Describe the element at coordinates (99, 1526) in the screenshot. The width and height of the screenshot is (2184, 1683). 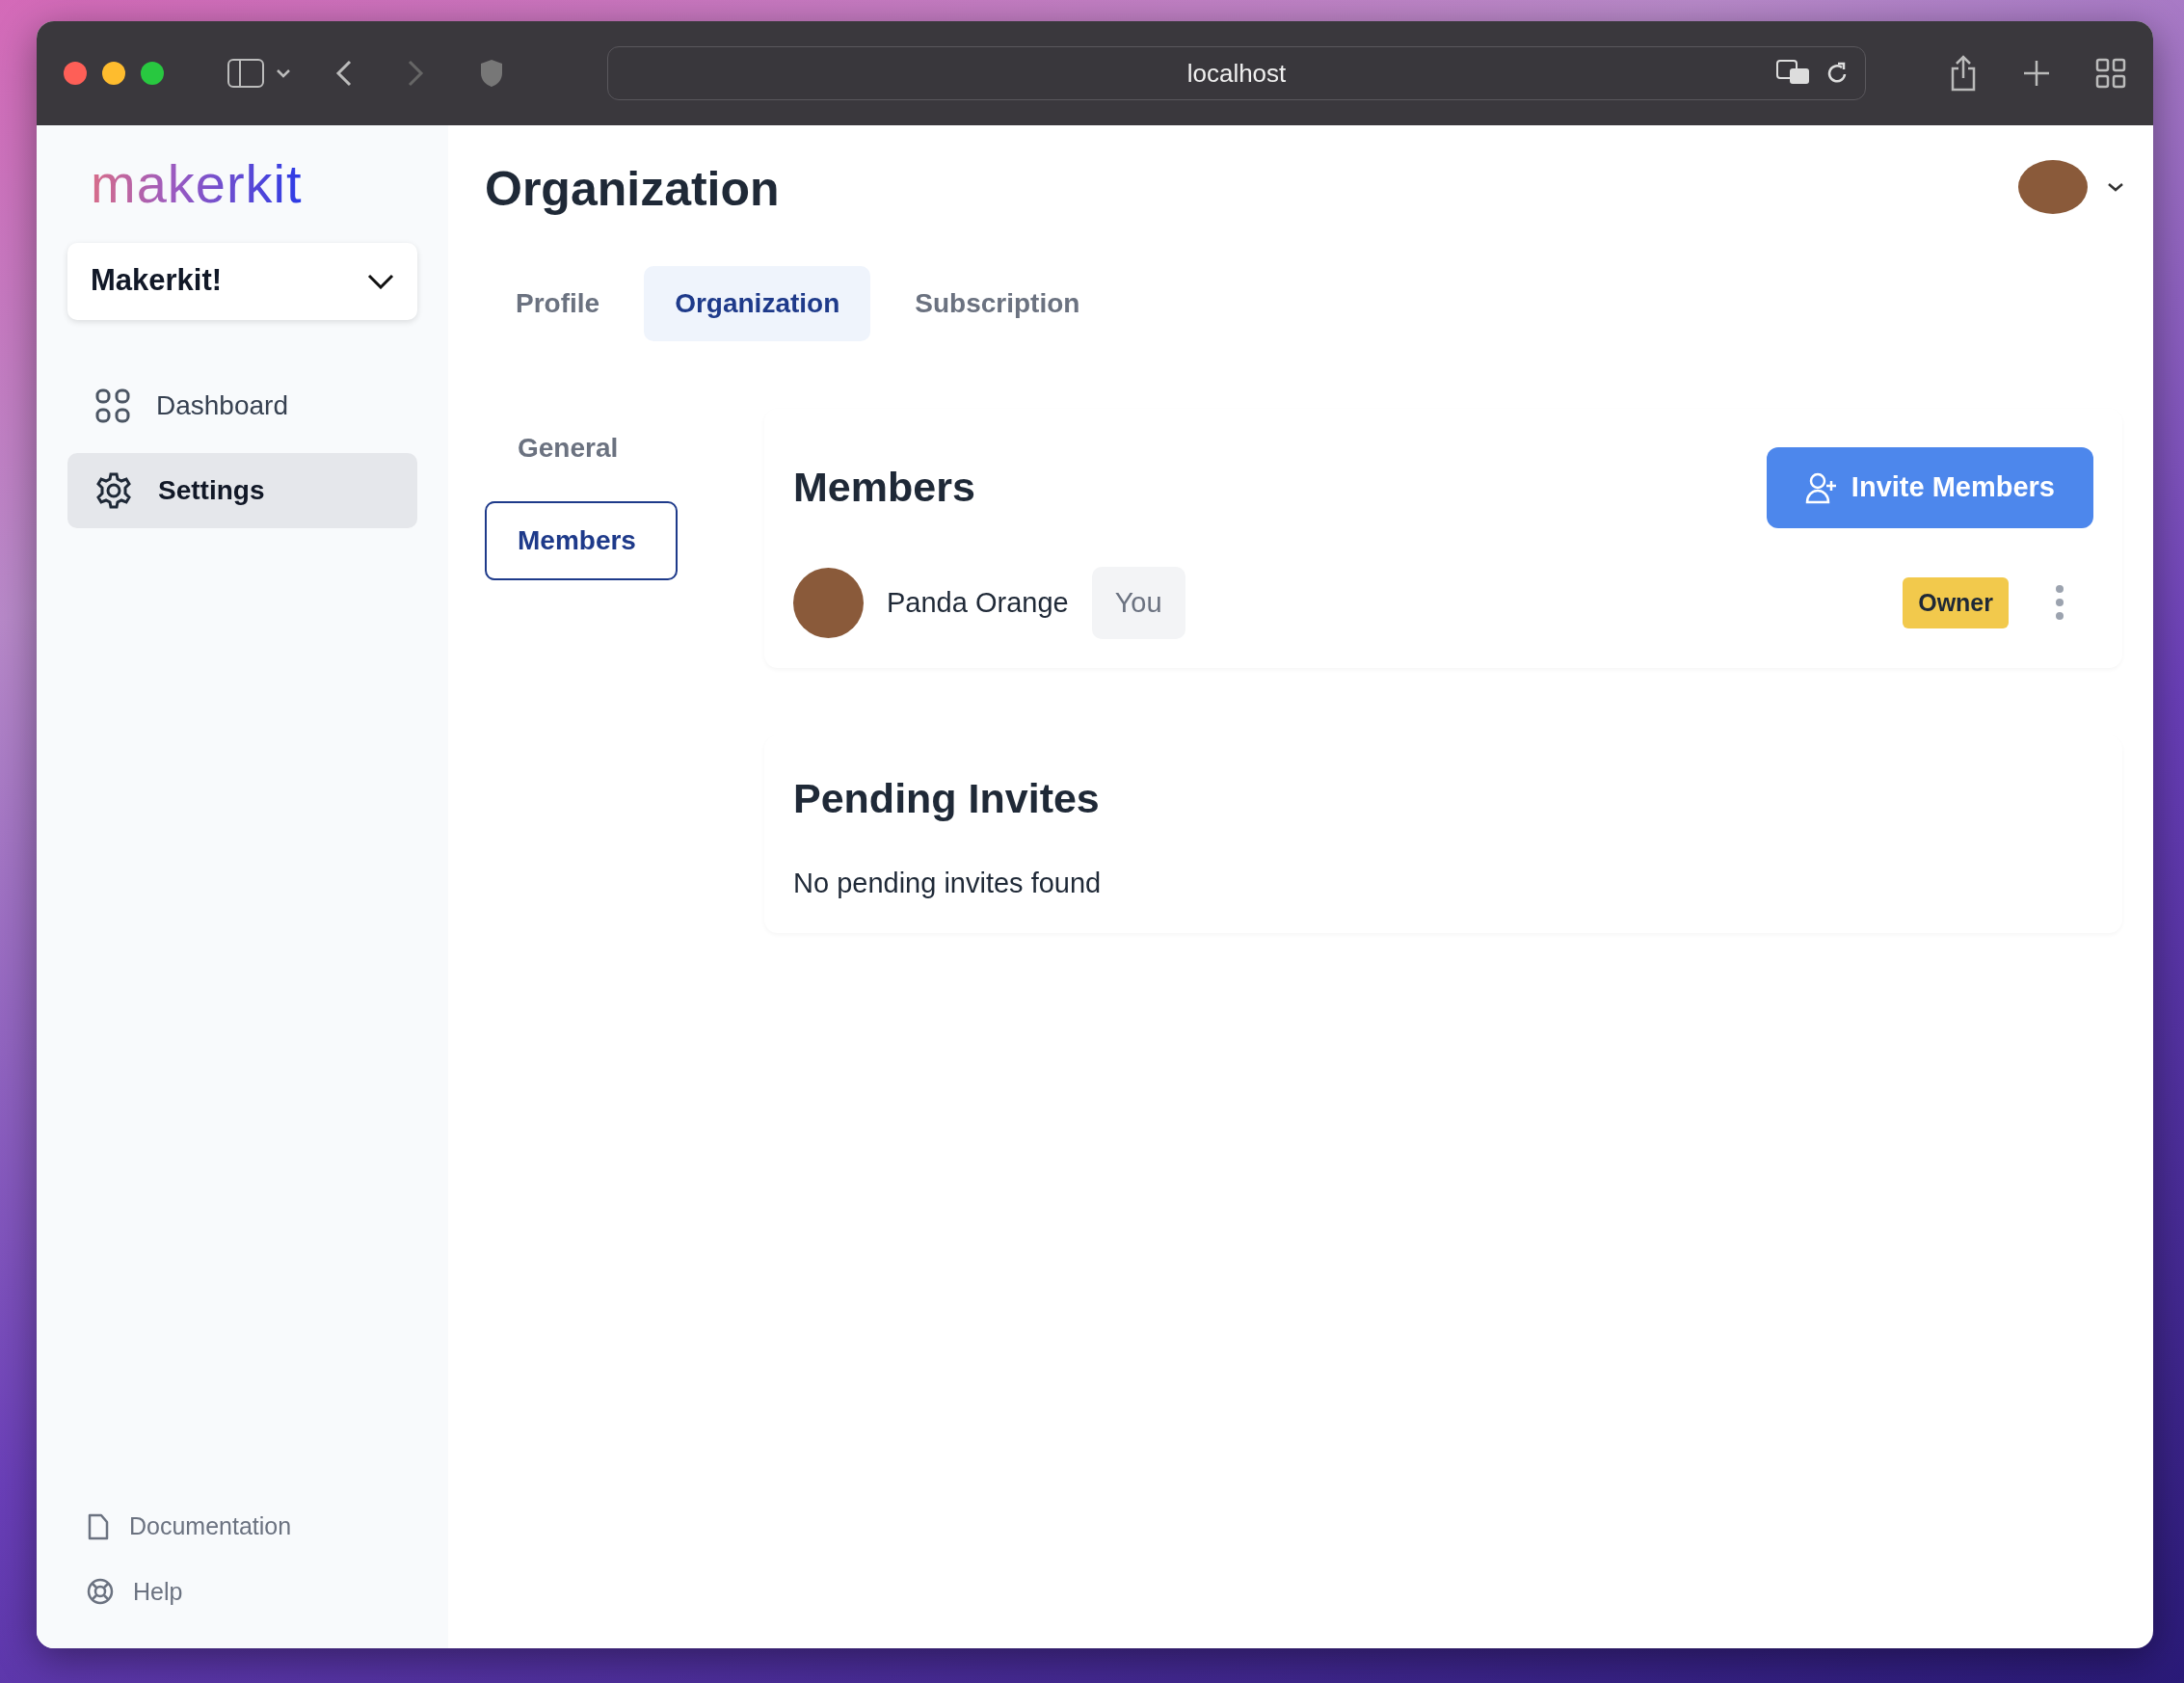
I see `document-icon` at that location.